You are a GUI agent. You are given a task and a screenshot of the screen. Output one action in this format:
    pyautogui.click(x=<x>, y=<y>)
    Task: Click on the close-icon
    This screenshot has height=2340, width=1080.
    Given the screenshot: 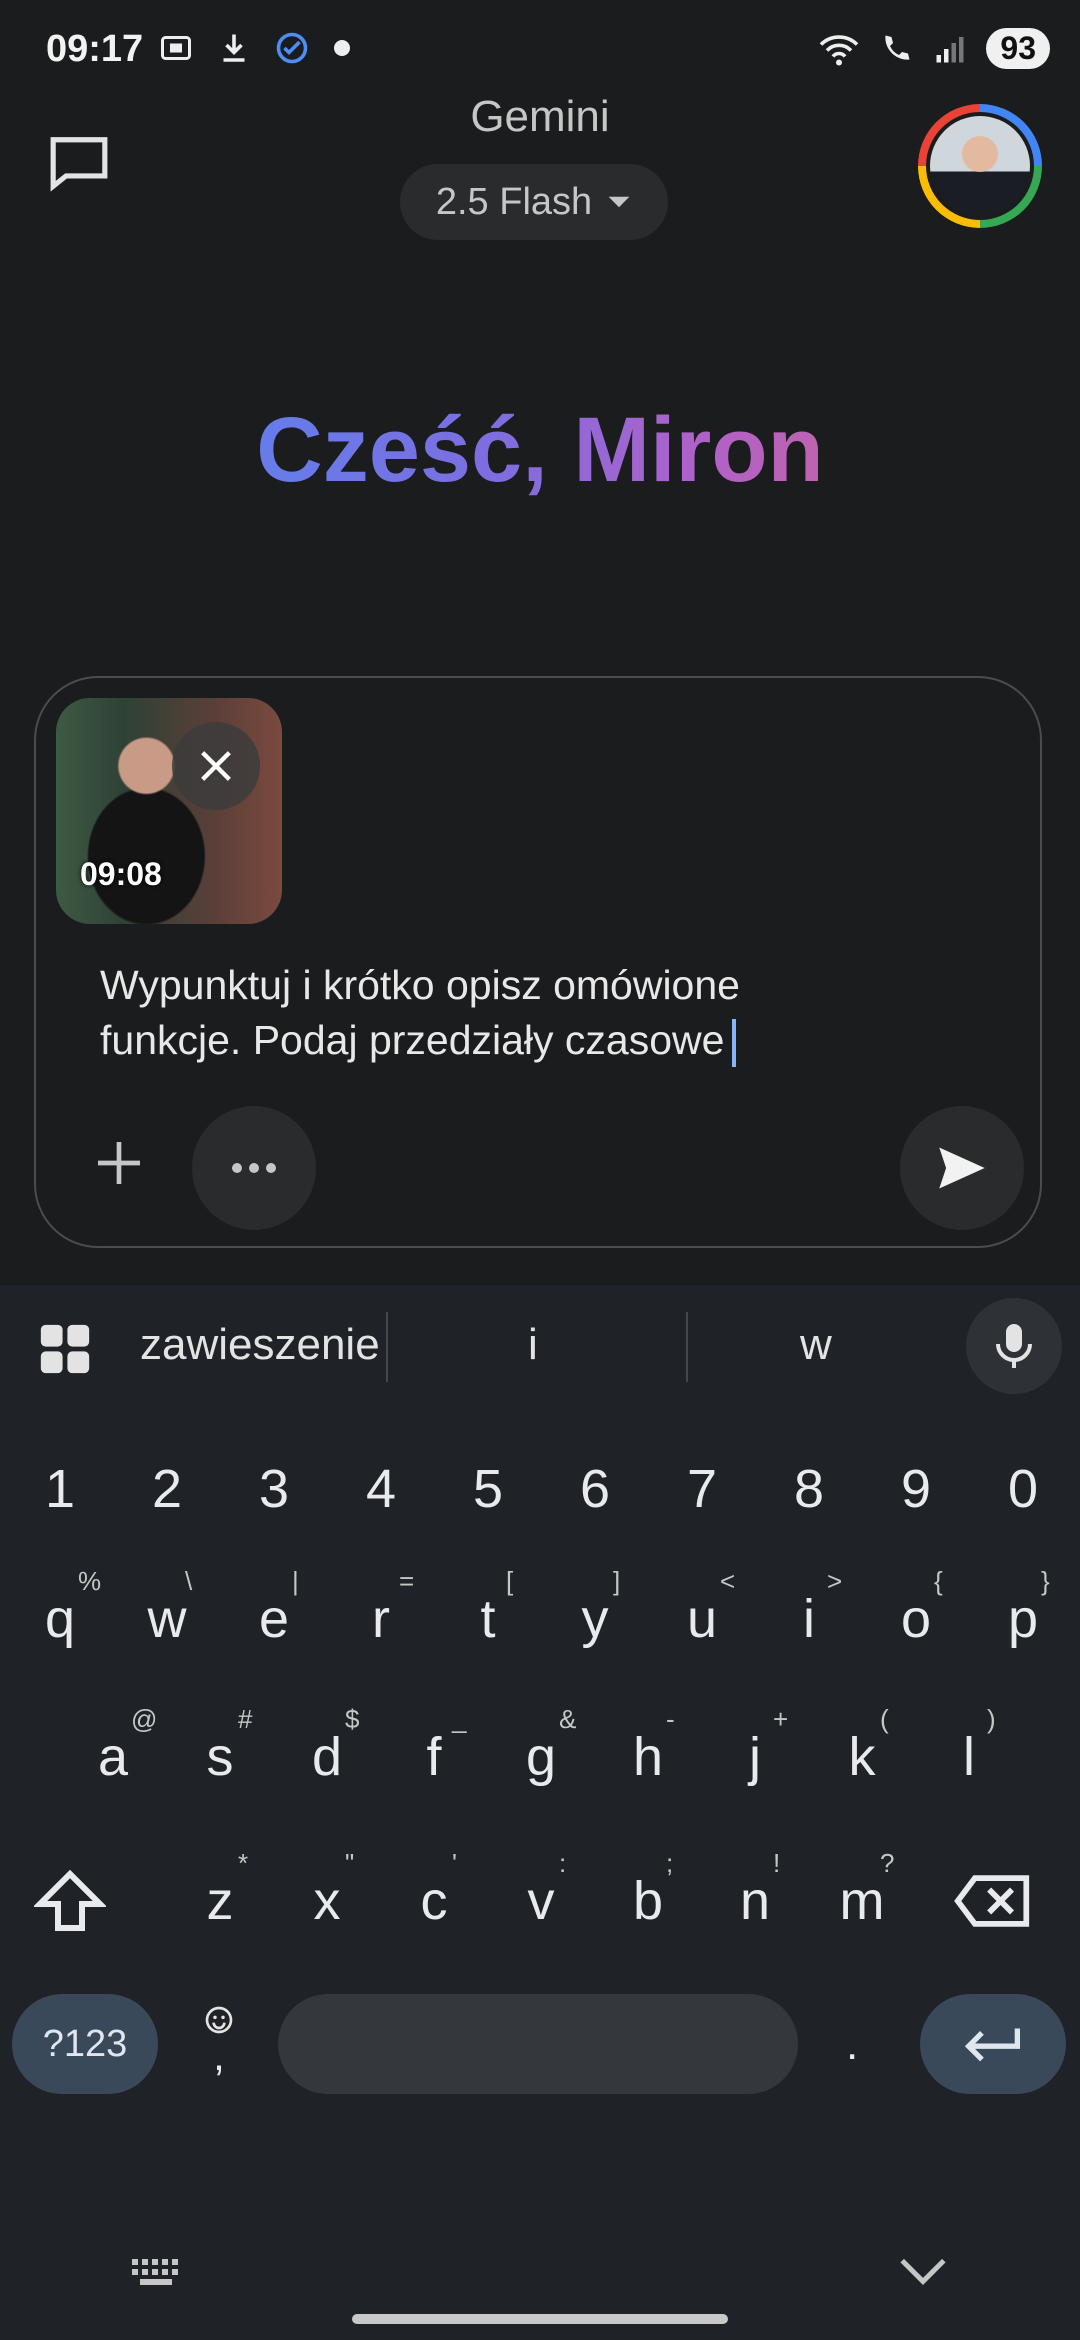 What is the action you would take?
    pyautogui.click(x=216, y=766)
    